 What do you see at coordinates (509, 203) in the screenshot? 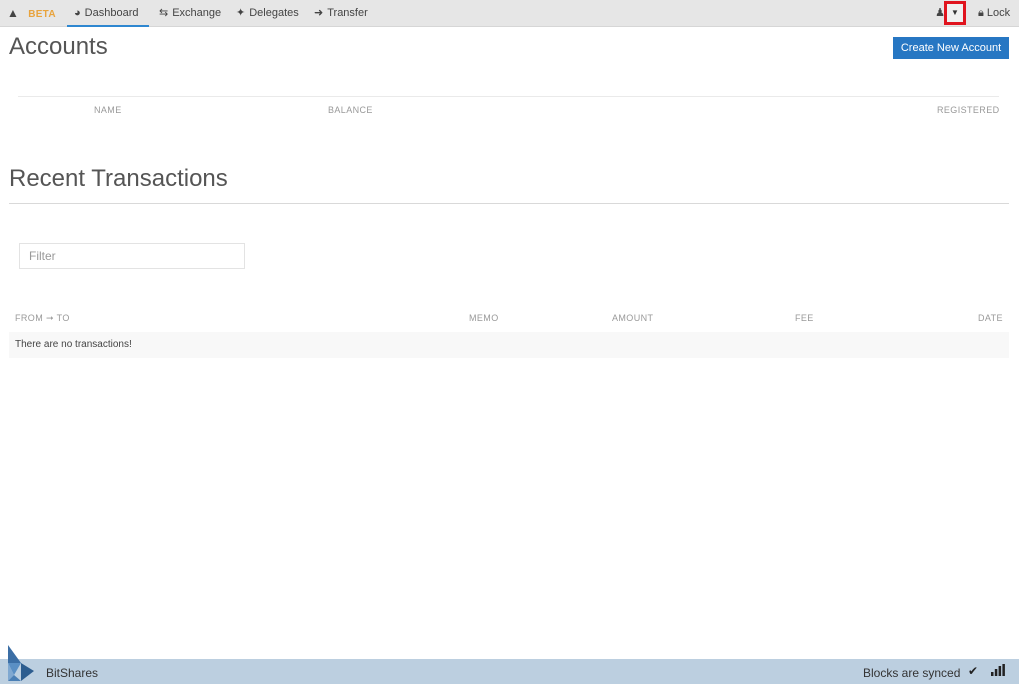
I see `transactions-title-divider` at bounding box center [509, 203].